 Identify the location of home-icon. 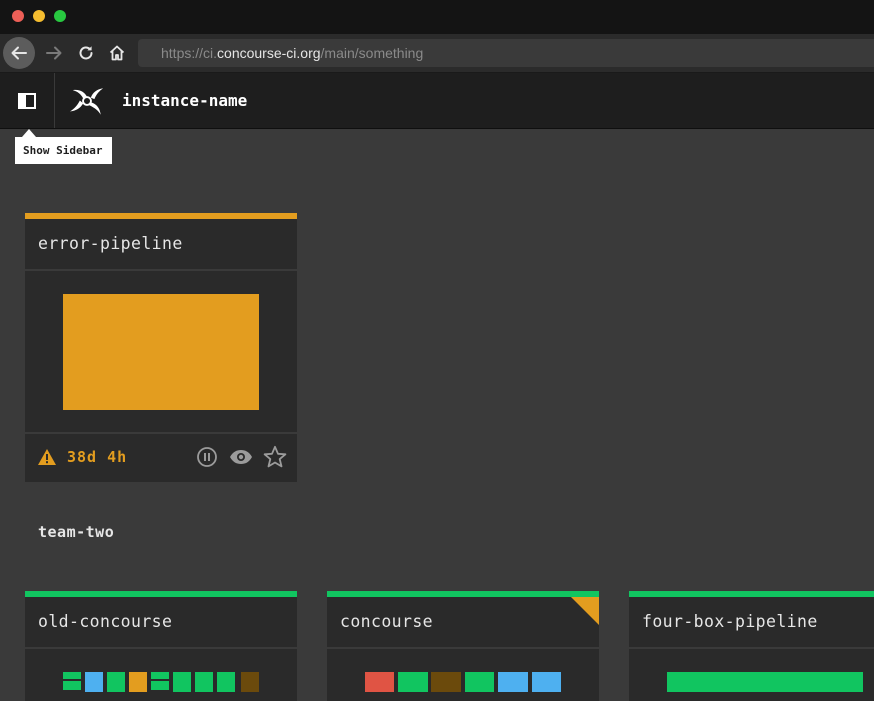
(117, 53).